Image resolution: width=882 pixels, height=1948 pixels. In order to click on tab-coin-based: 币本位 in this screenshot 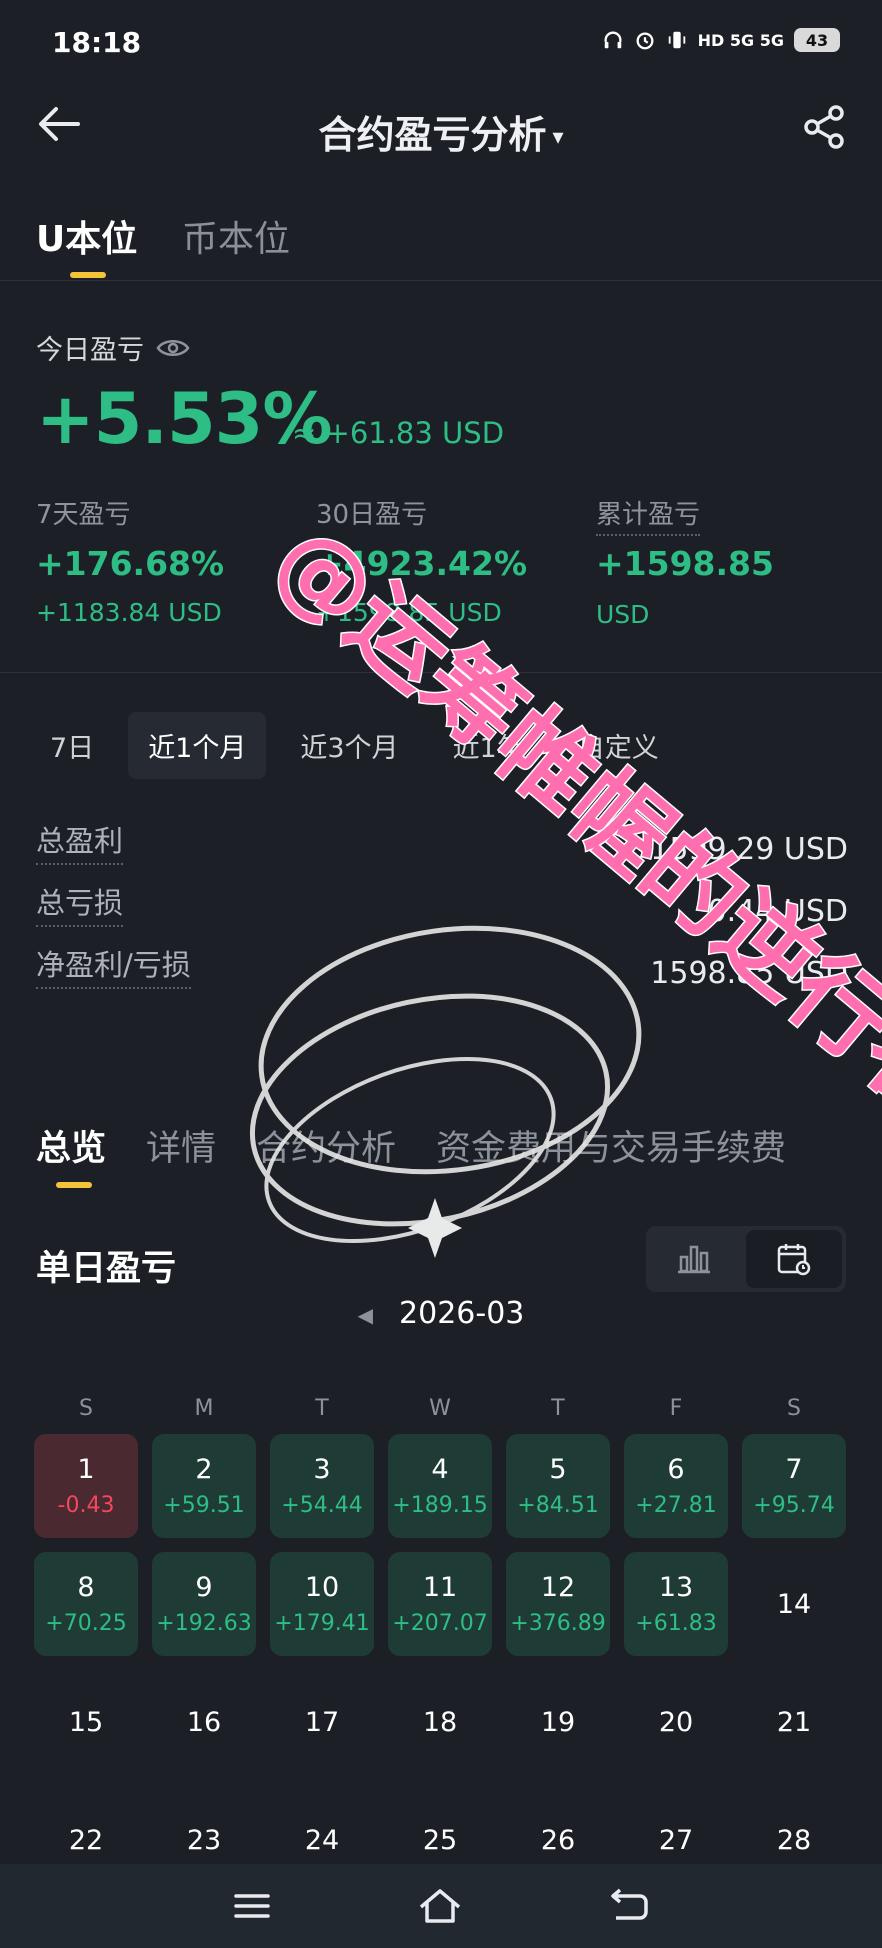, I will do `click(236, 236)`.